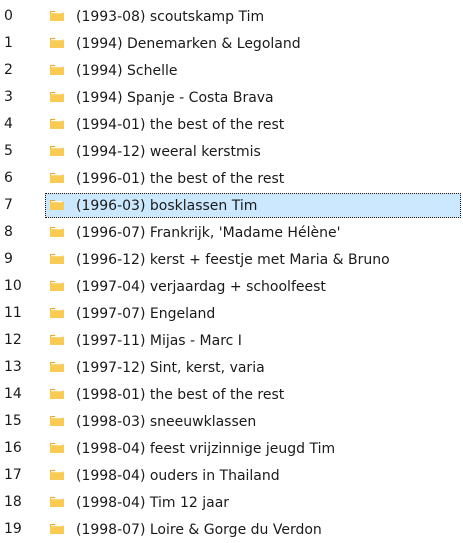 Image resolution: width=463 pixels, height=543 pixels. I want to click on list-row: 15 (1998-03) sneeuwklassen, so click(231, 421).